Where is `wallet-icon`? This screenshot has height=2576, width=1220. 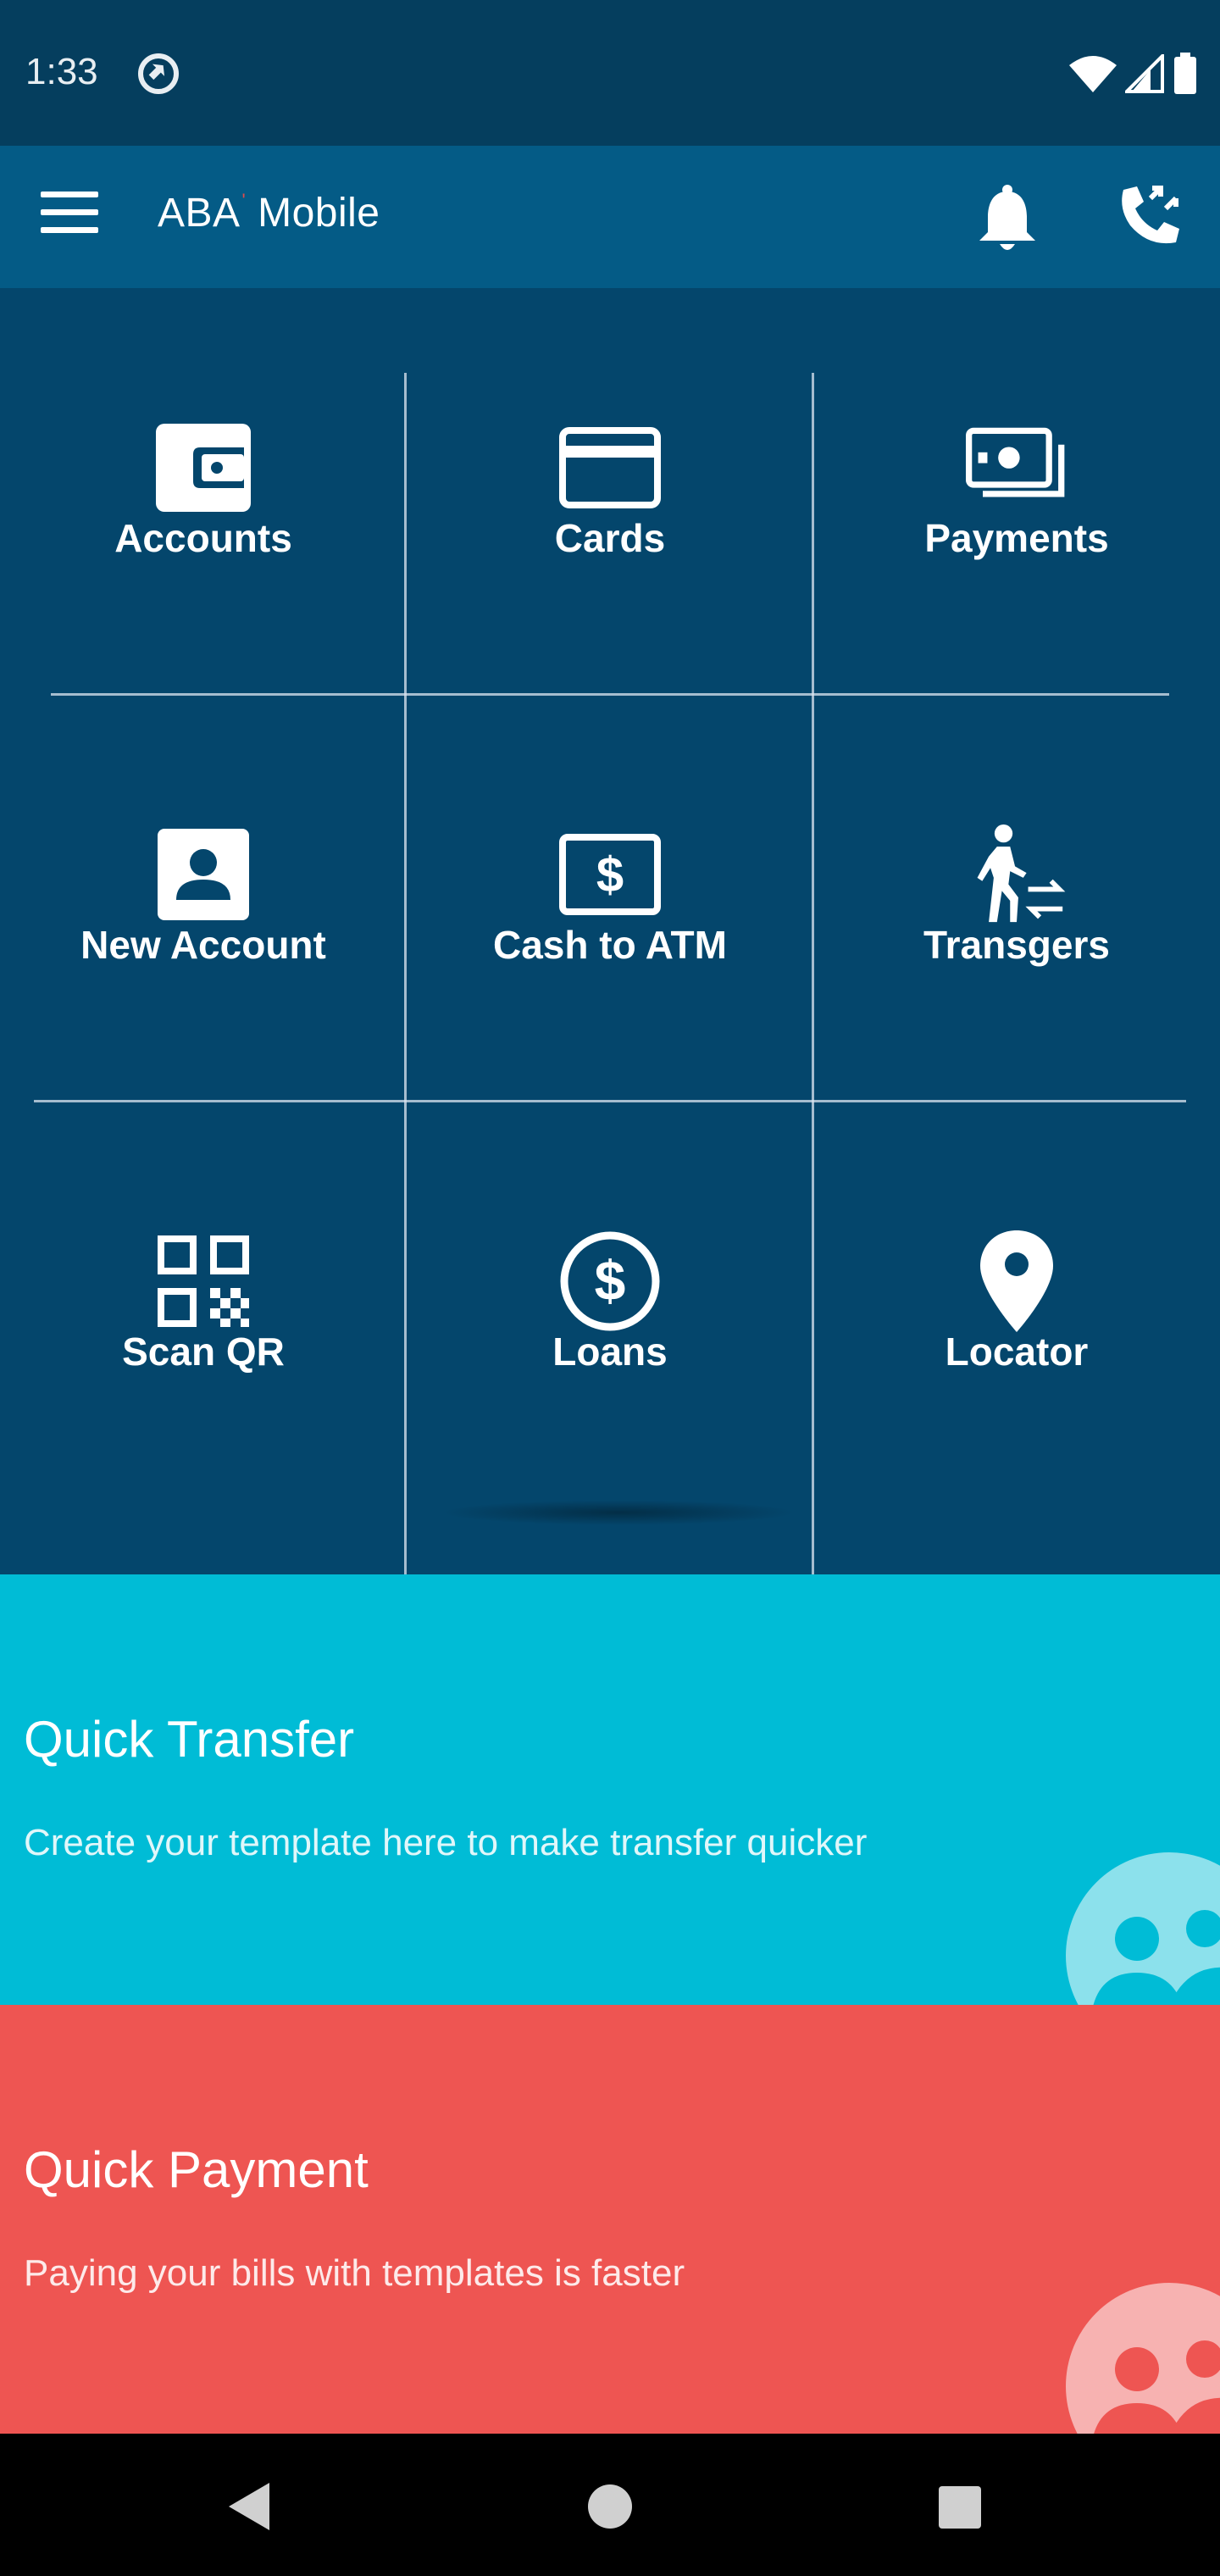 wallet-icon is located at coordinates (203, 468).